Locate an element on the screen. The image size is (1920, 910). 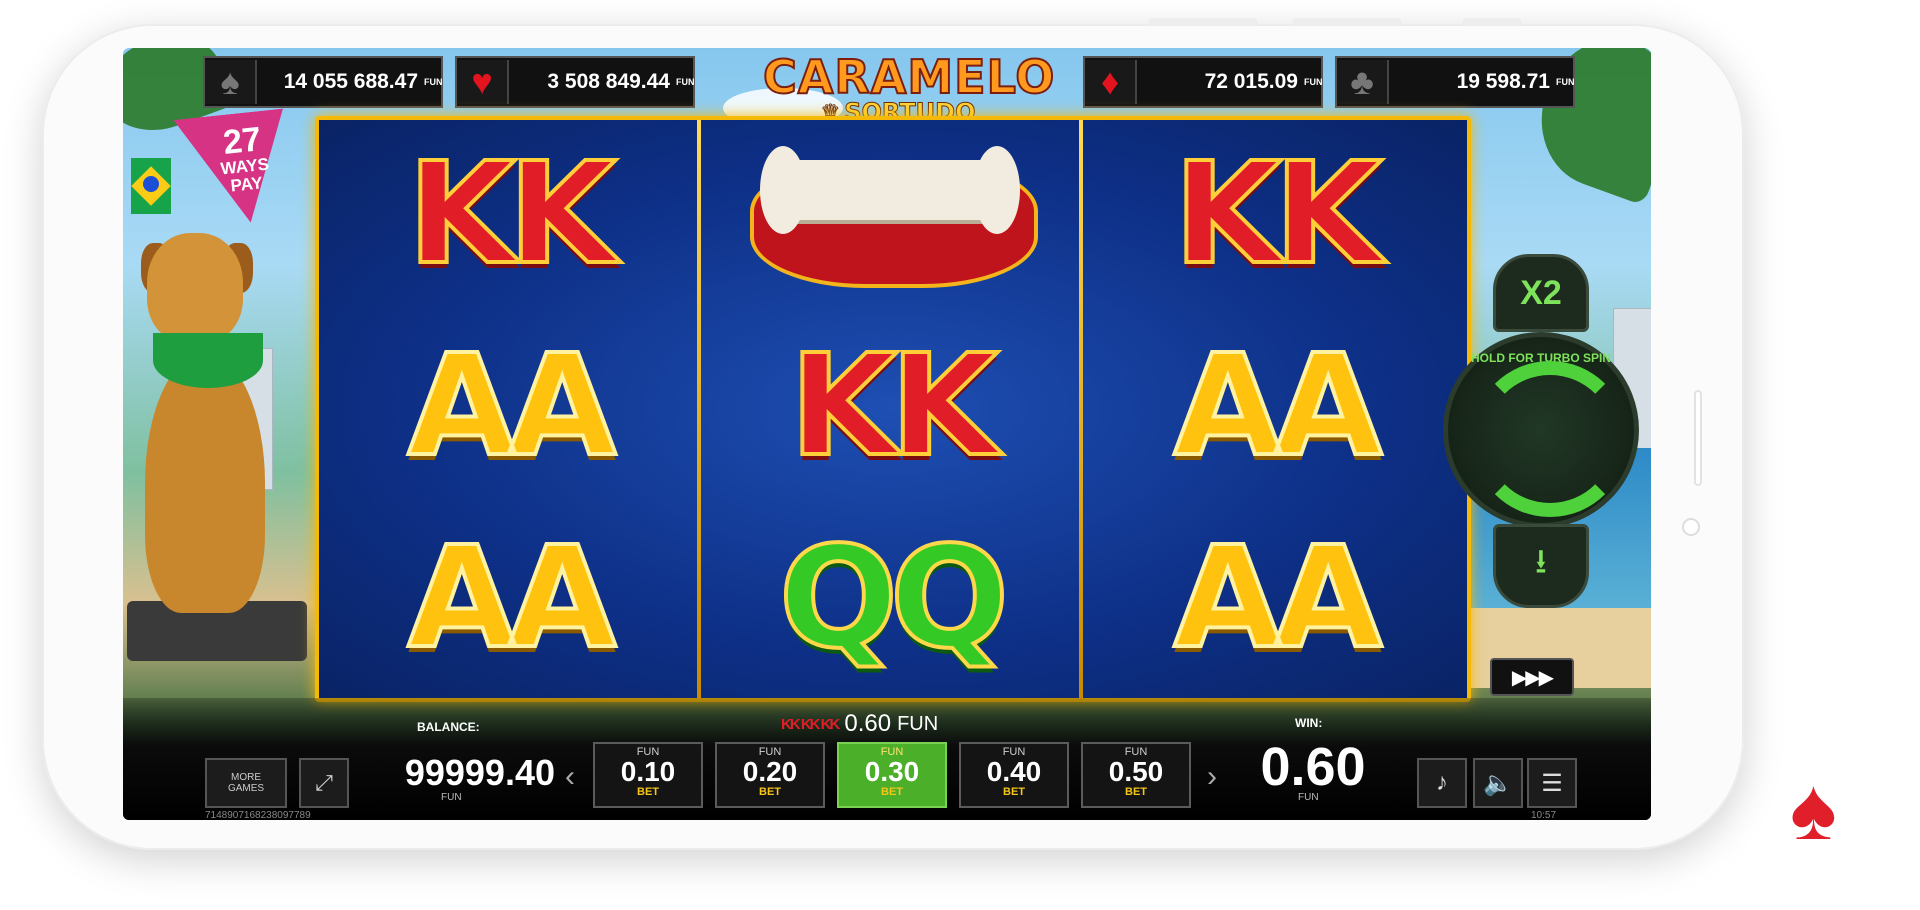
multiplier-button: X2 is located at coordinates (1541, 293).